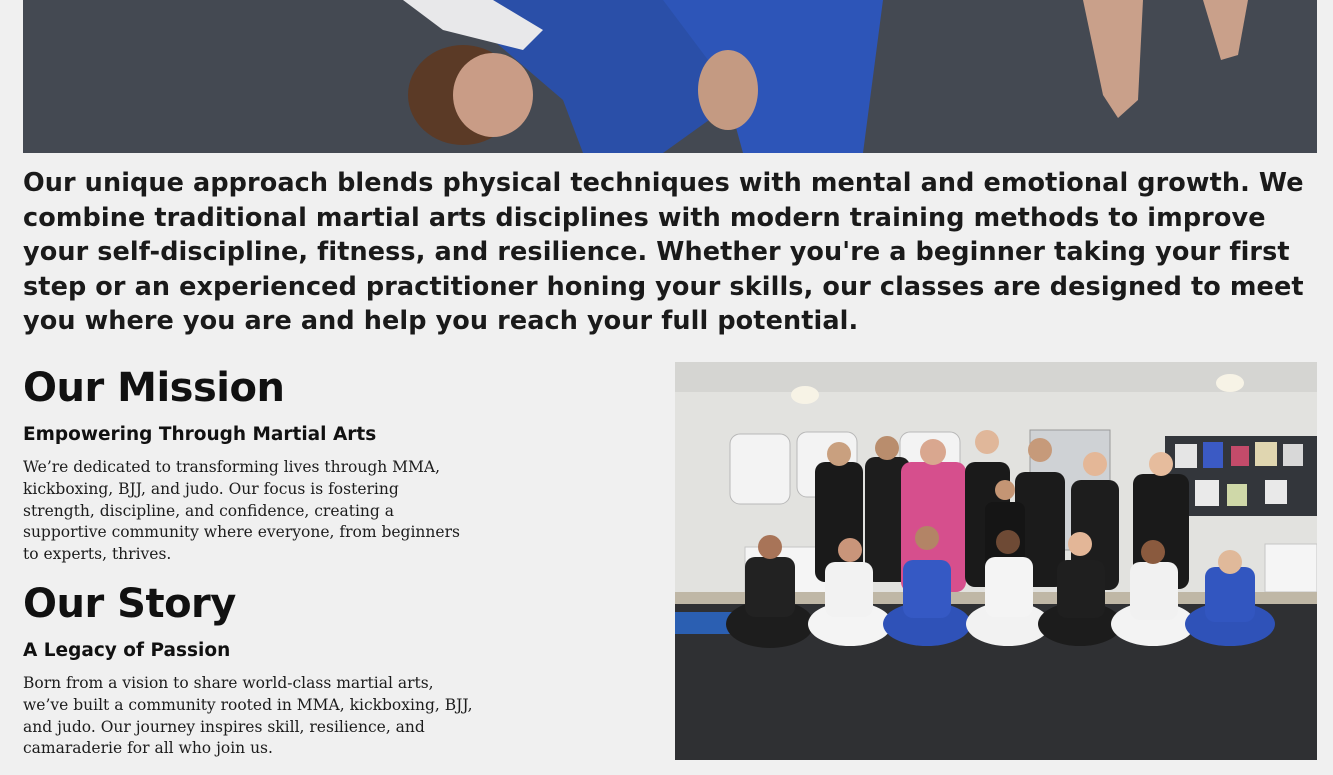 This screenshot has height=775, width=1333. Describe the element at coordinates (129, 604) in the screenshot. I see `story-title: Our Story` at that location.